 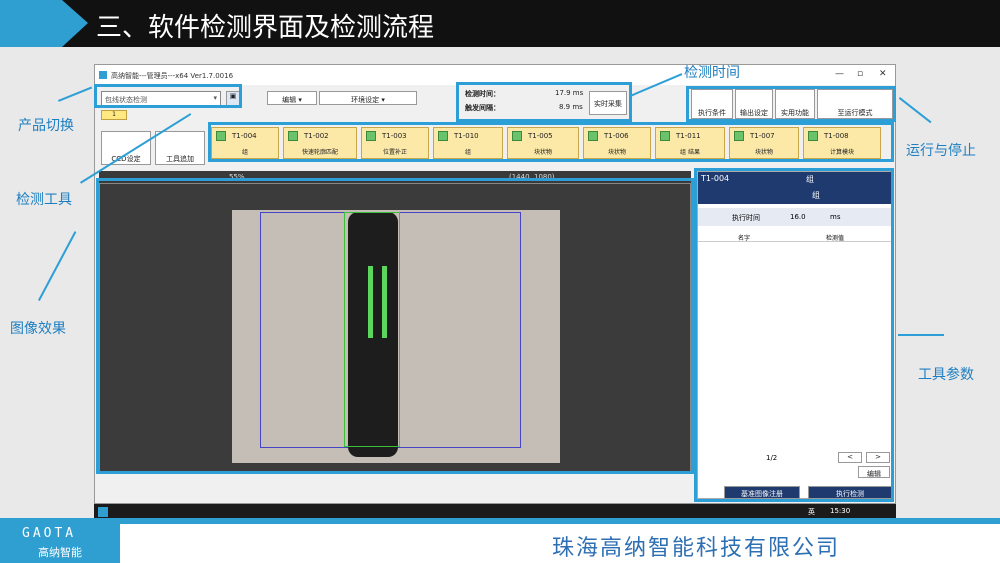 What do you see at coordinates (319, 152) in the screenshot?
I see `tool-name: 快速轮廓匹配` at bounding box center [319, 152].